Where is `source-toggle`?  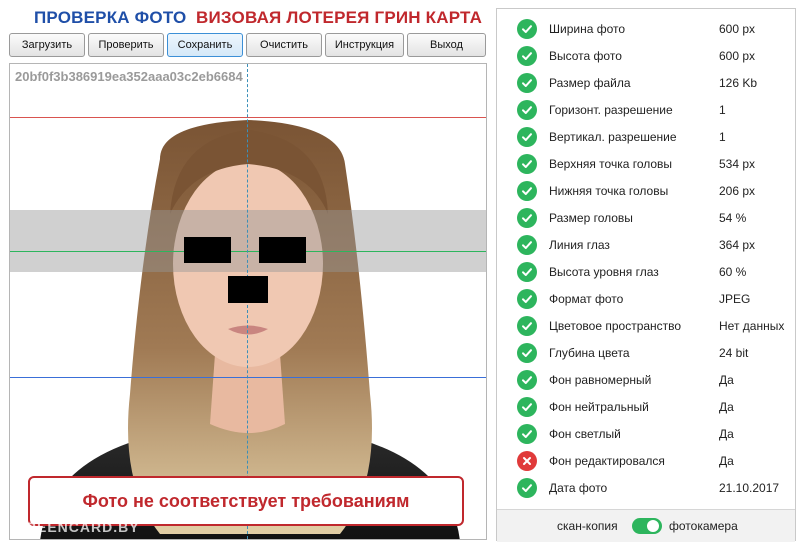 source-toggle is located at coordinates (647, 526).